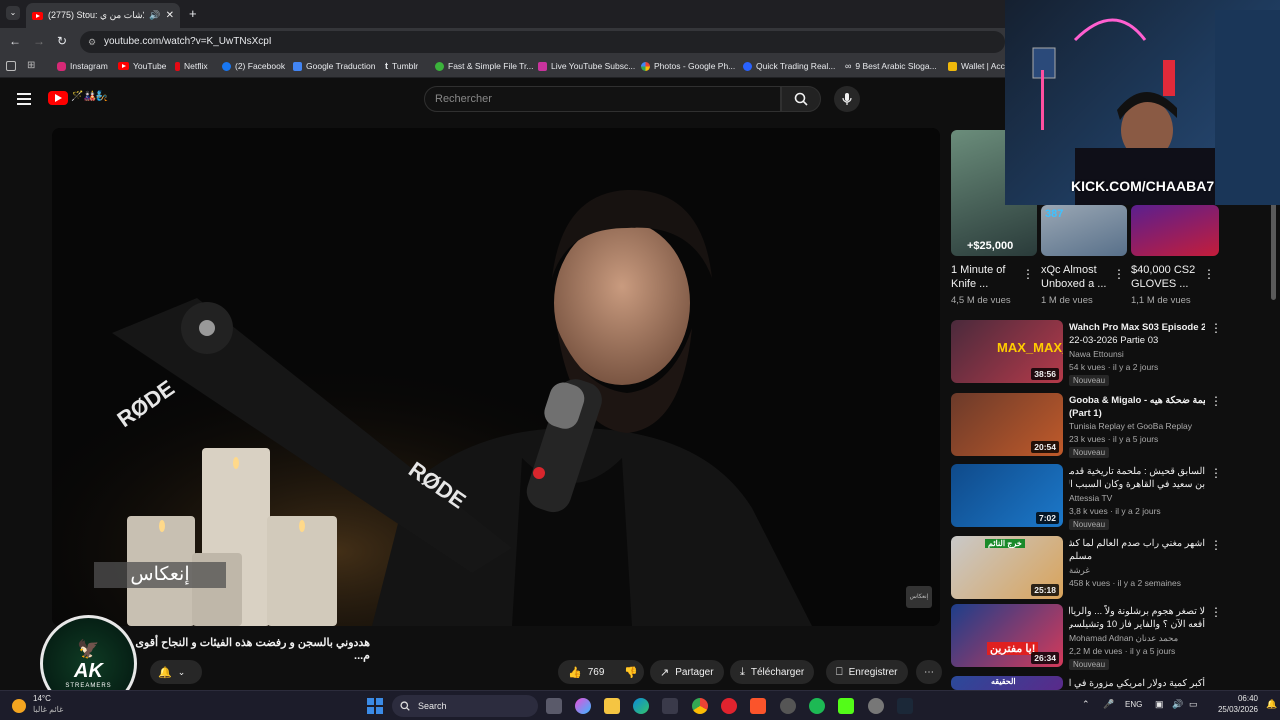 This screenshot has height=720, width=1280. What do you see at coordinates (1130, 426) in the screenshot?
I see `rec-channel: Tunisia Replay et GooBa Replay` at bounding box center [1130, 426].